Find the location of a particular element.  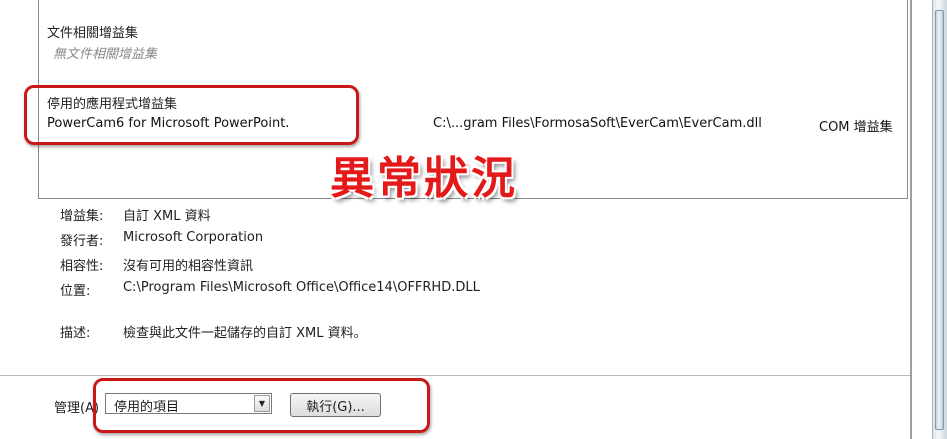

location-label: 位置: is located at coordinates (75, 291).